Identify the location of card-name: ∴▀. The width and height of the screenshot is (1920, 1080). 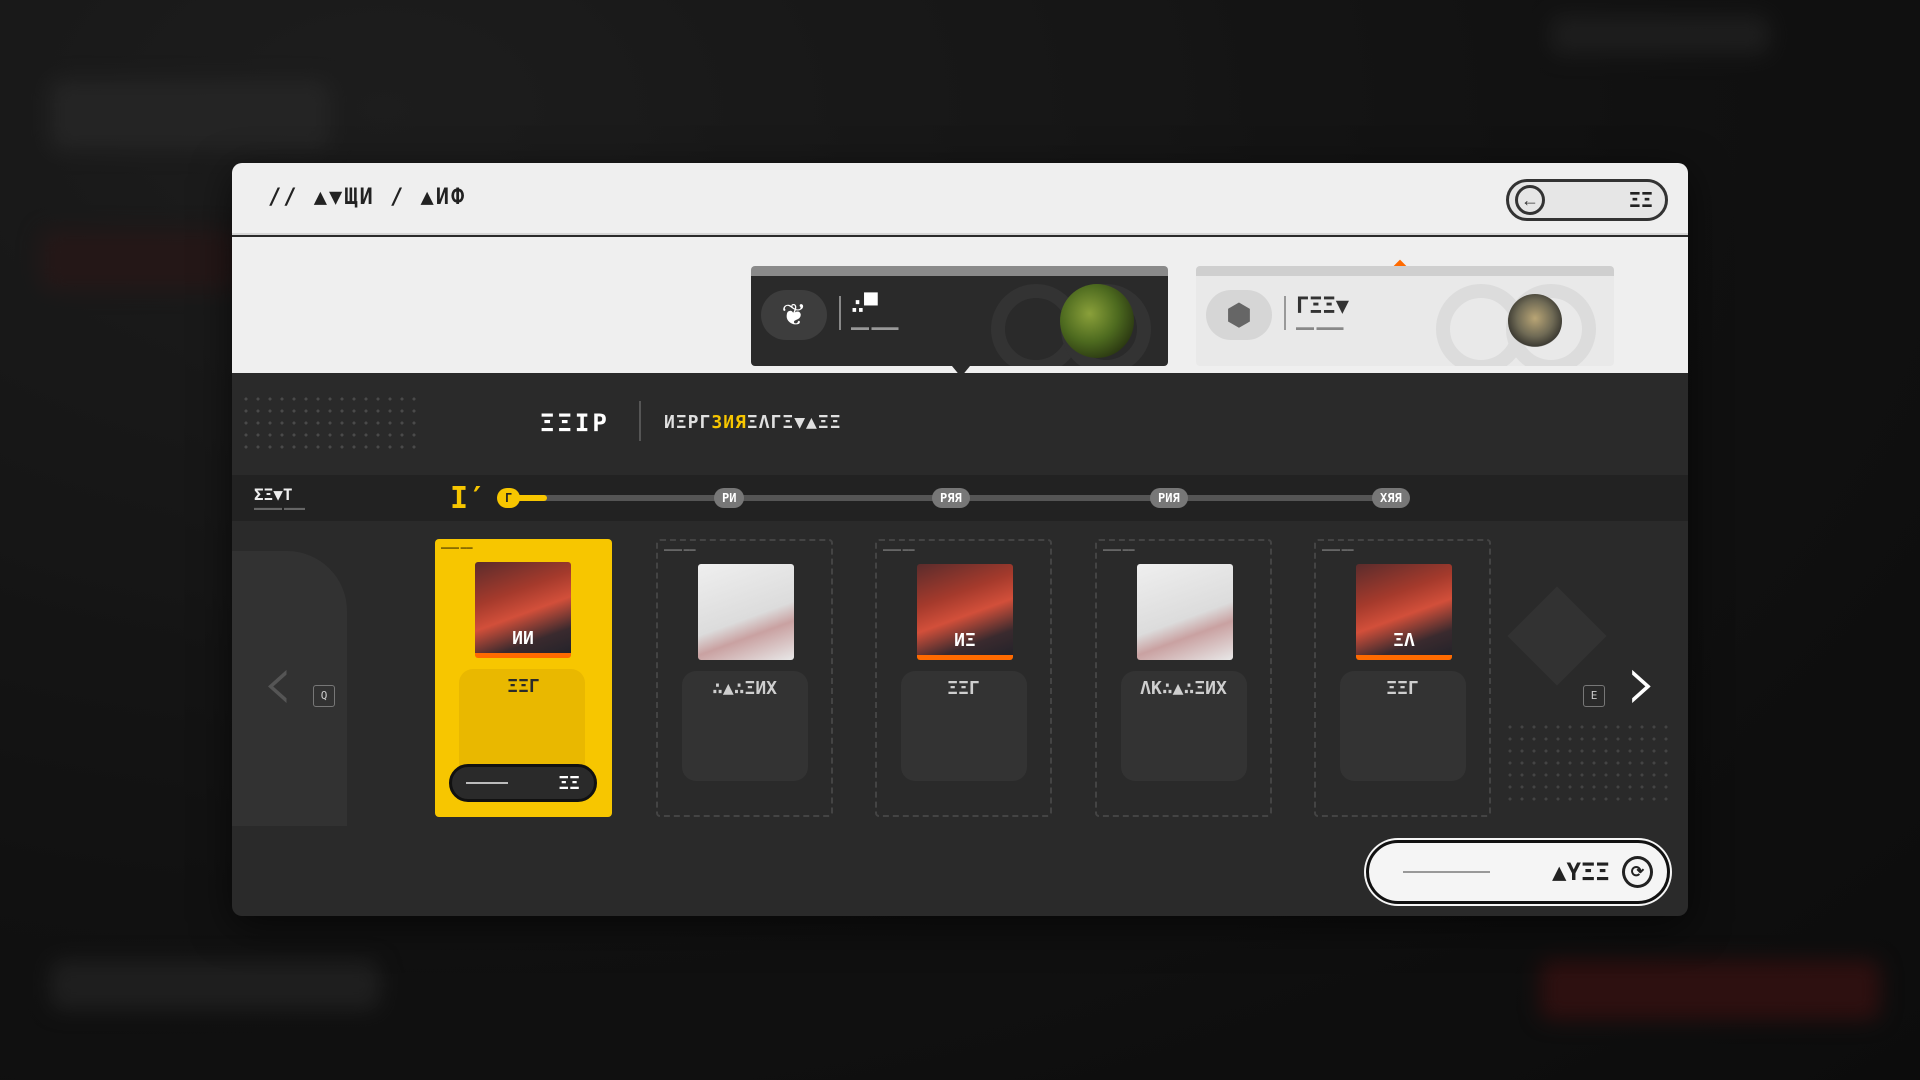
(864, 306).